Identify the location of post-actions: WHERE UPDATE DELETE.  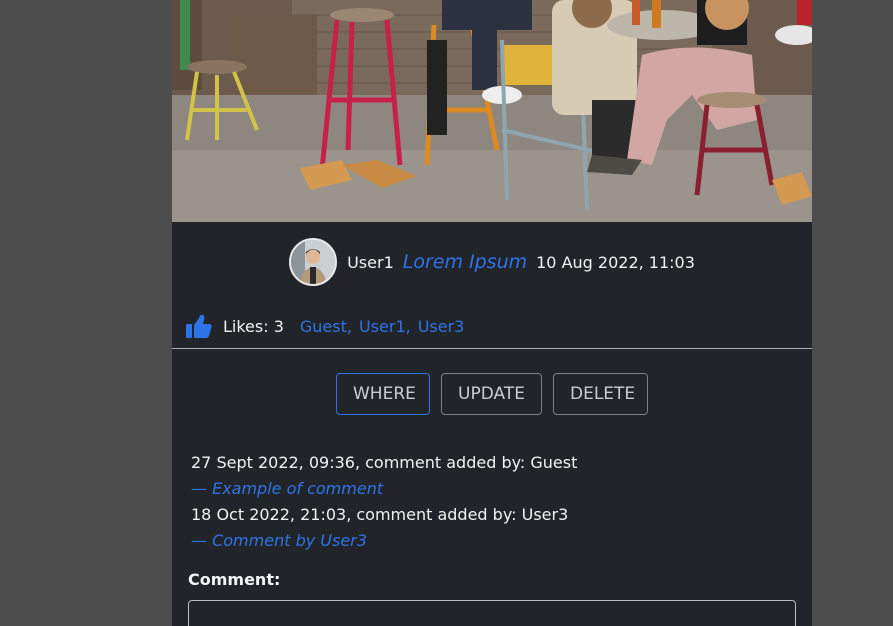
(492, 394).